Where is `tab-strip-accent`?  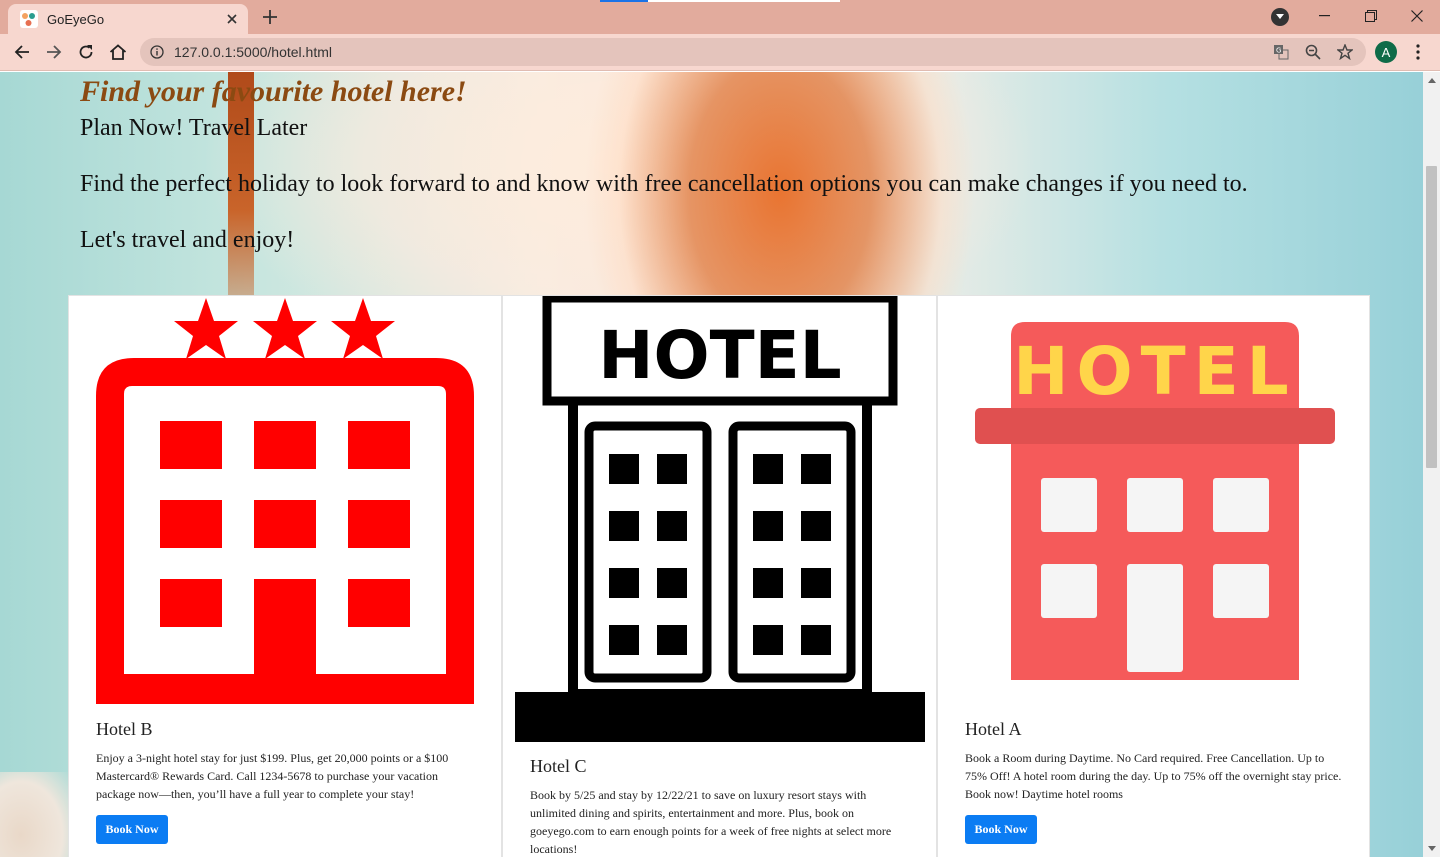 tab-strip-accent is located at coordinates (624, 1).